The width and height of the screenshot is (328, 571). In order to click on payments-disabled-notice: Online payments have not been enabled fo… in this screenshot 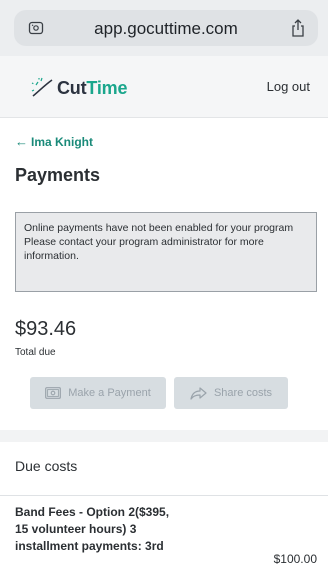, I will do `click(166, 252)`.